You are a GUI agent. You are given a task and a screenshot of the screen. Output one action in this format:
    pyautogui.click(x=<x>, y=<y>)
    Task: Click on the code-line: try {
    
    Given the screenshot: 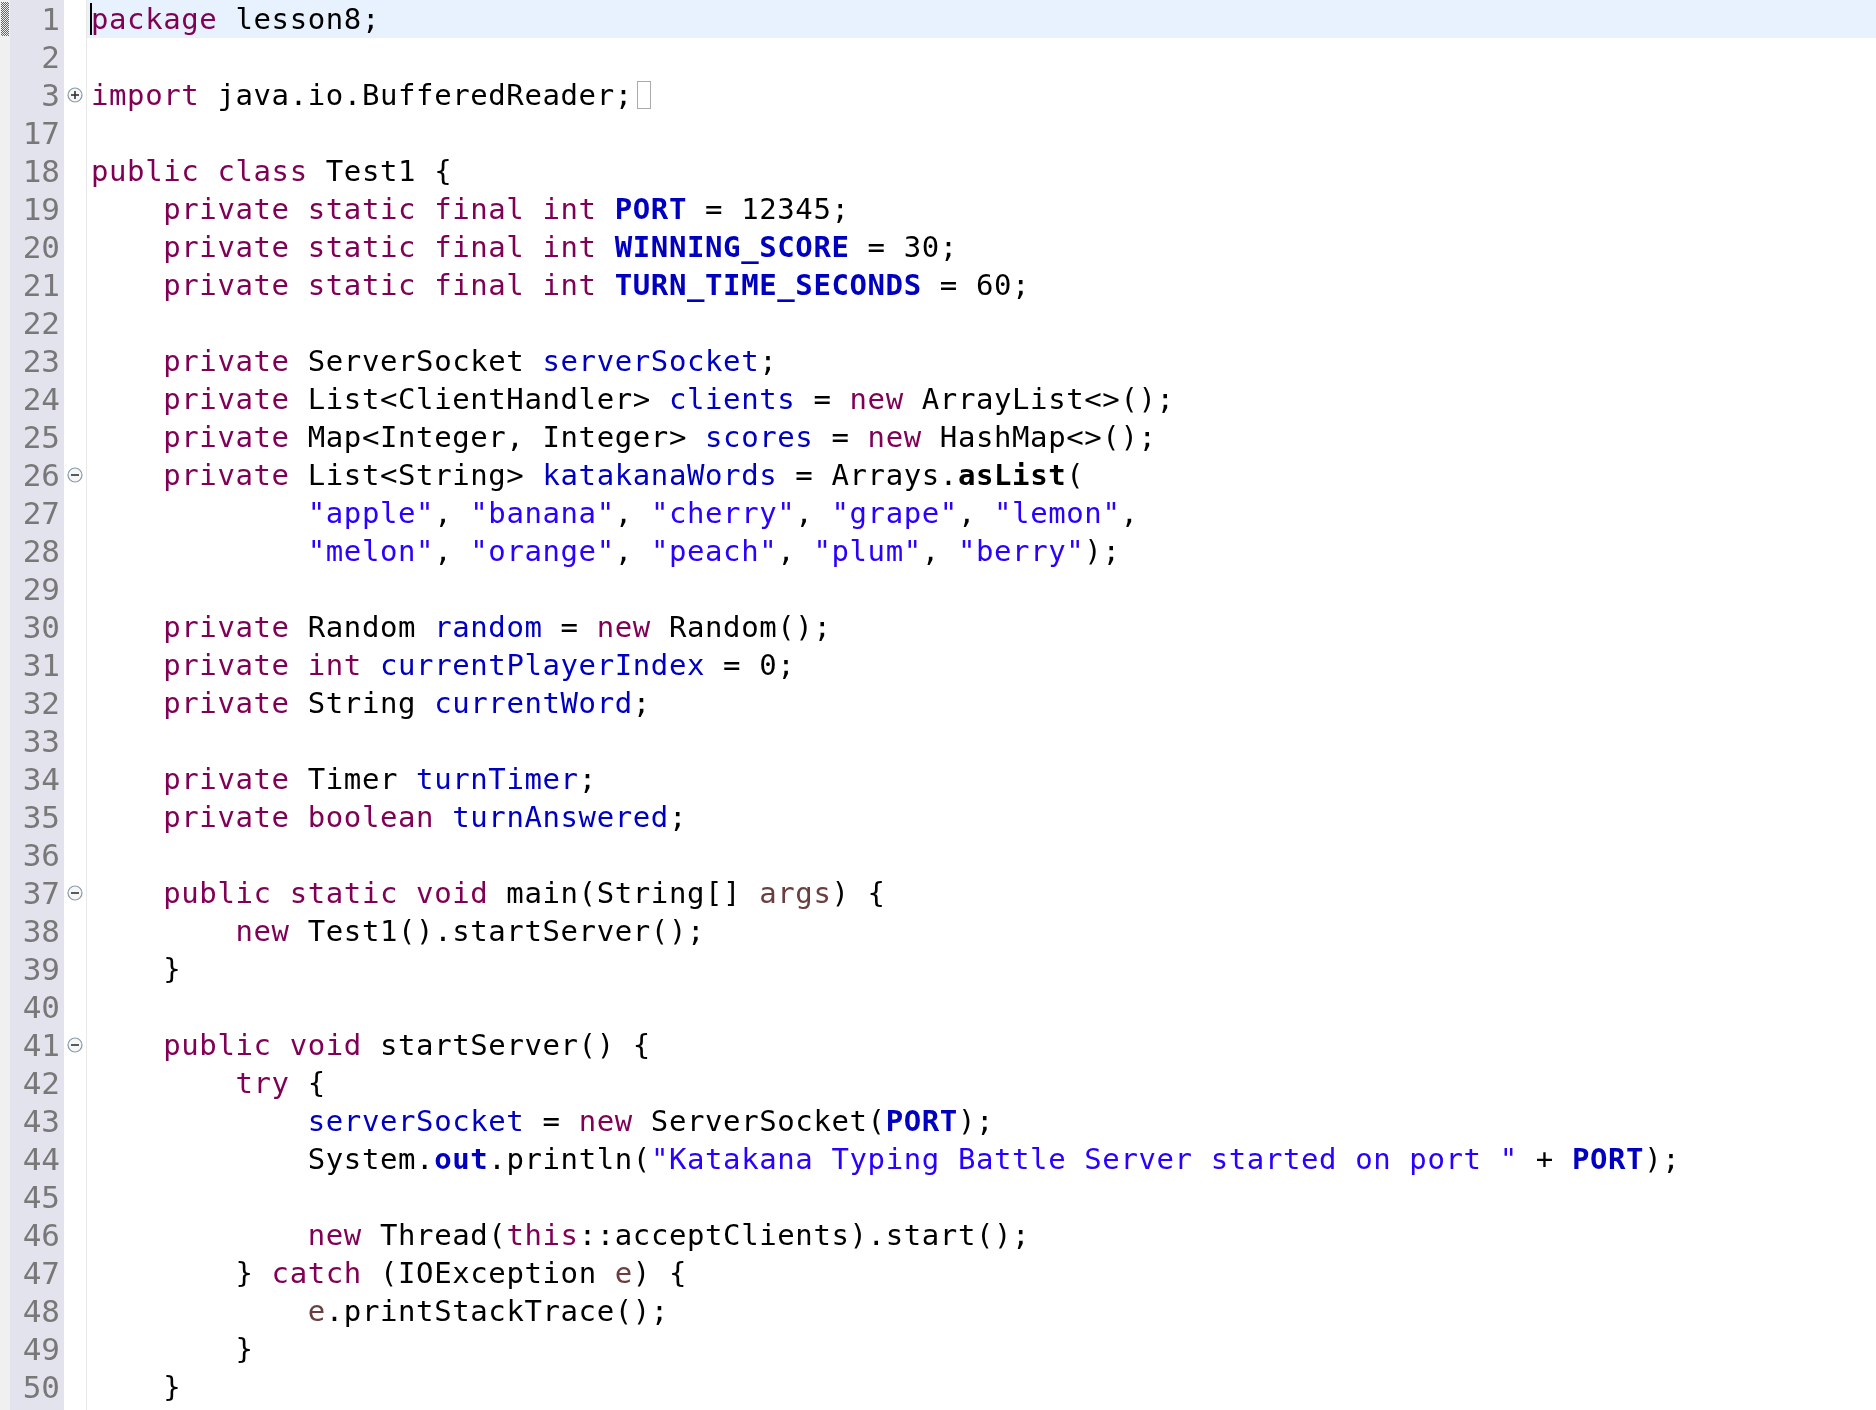 What is the action you would take?
    pyautogui.click(x=280, y=1083)
    